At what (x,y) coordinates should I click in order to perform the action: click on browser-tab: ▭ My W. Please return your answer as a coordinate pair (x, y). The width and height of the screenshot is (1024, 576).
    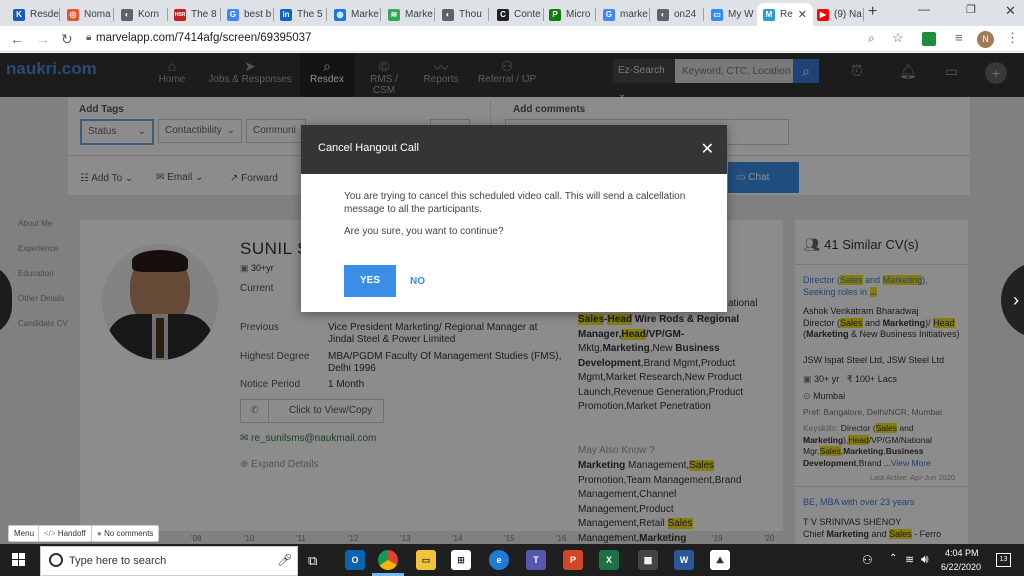
    Looking at the image, I should click on (731, 14).